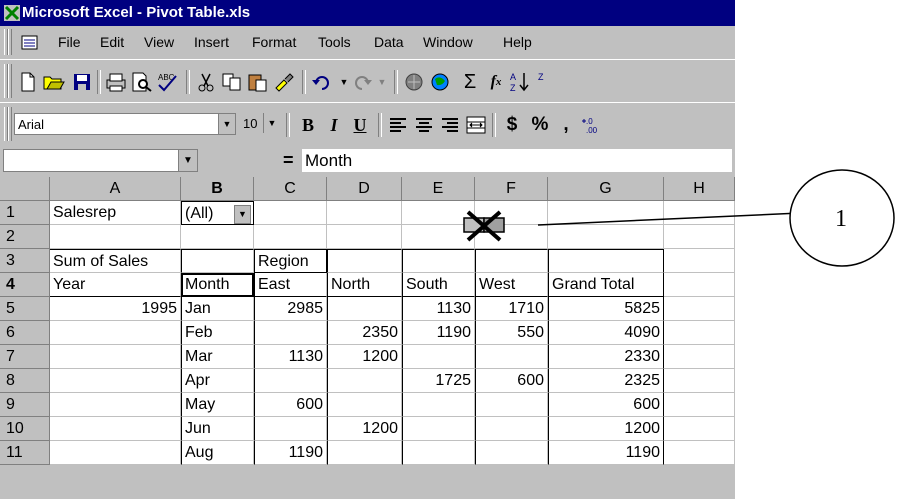 Image resolution: width=901 pixels, height=499 pixels. Describe the element at coordinates (540, 125) in the screenshot. I see `percent-button: %` at that location.